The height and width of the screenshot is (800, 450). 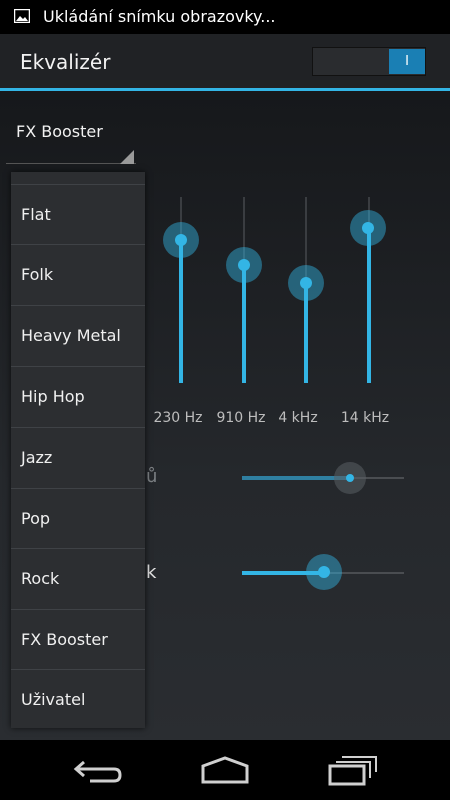 I want to click on toggle-thumb: I, so click(x=407, y=61).